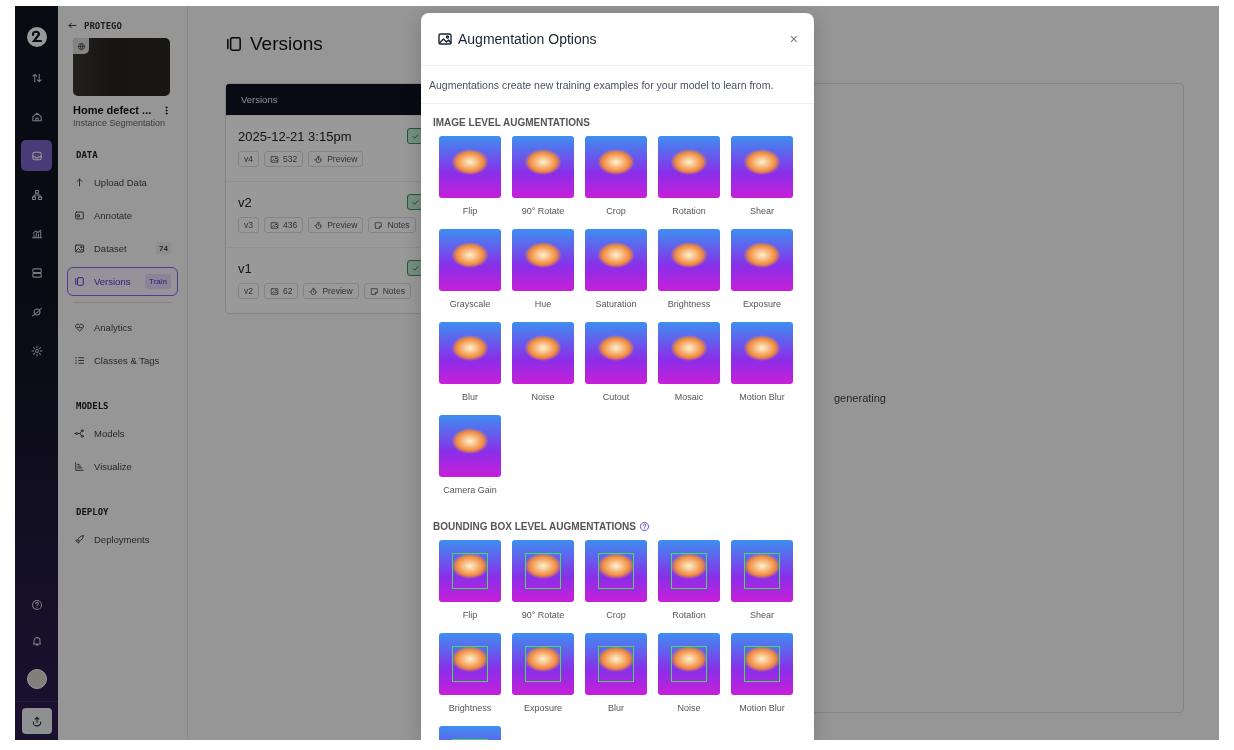  What do you see at coordinates (119, 122) in the screenshot?
I see `project-type: Instance Segmentation` at bounding box center [119, 122].